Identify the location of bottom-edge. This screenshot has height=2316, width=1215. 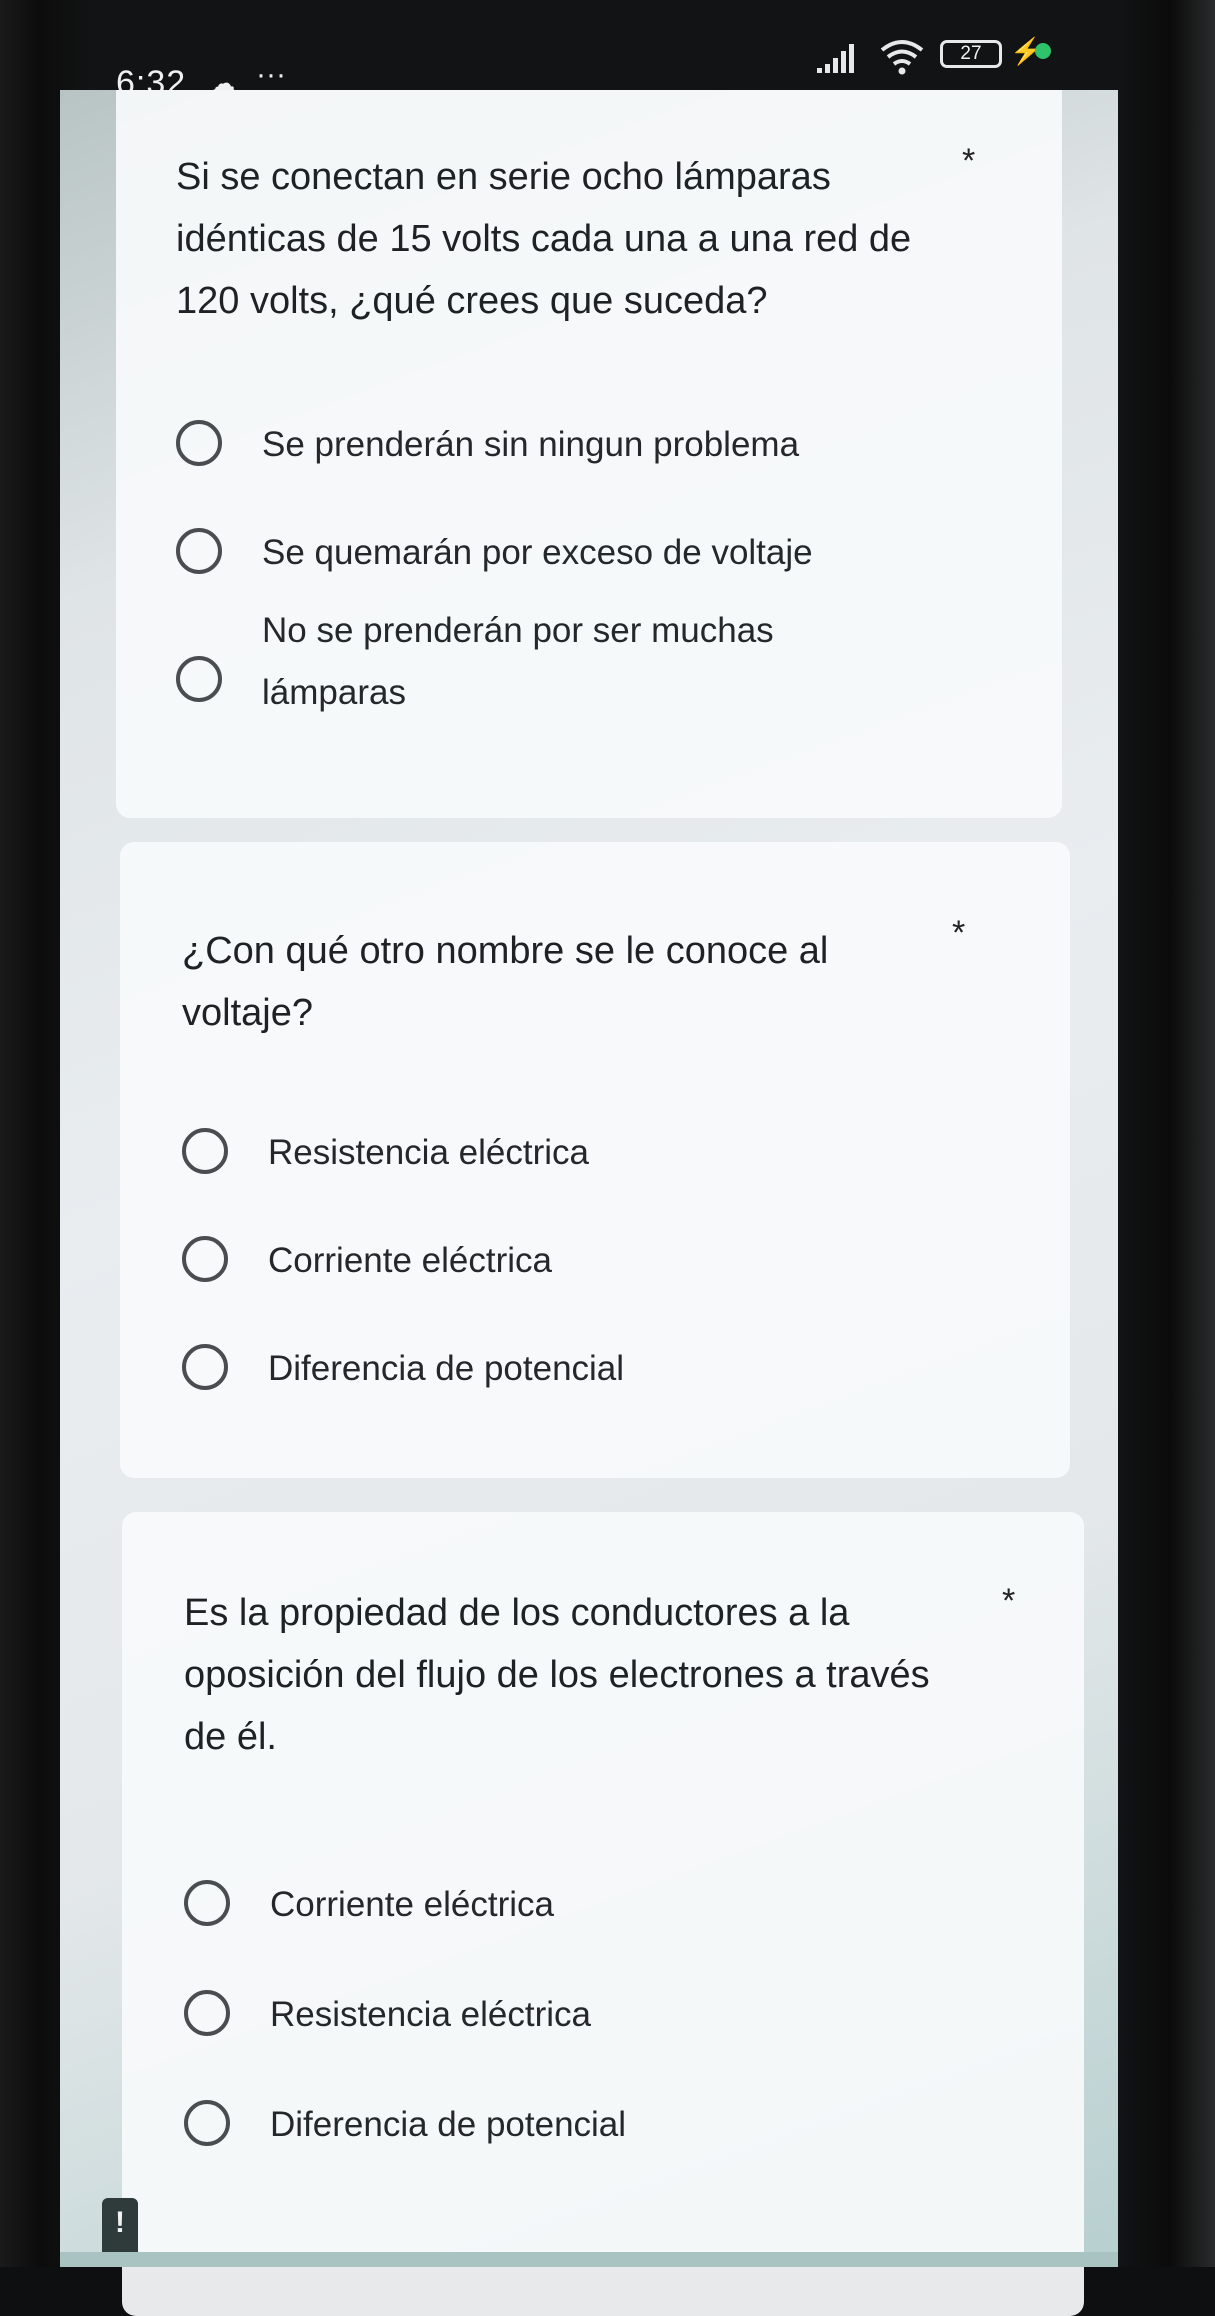
(589, 2259).